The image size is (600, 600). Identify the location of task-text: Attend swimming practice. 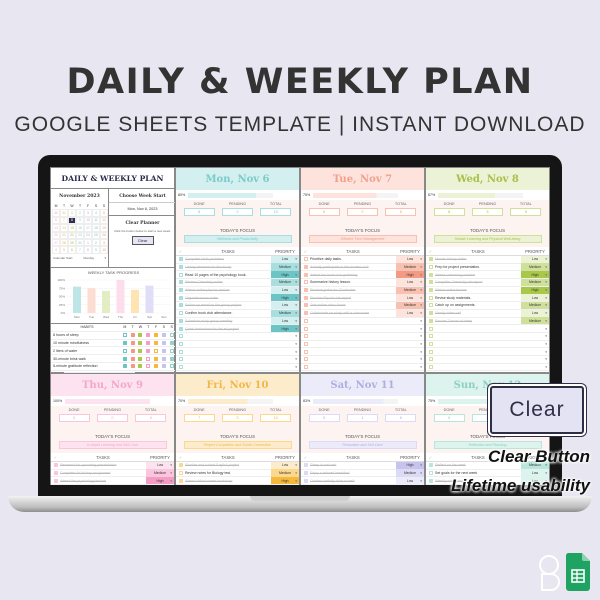
(478, 275).